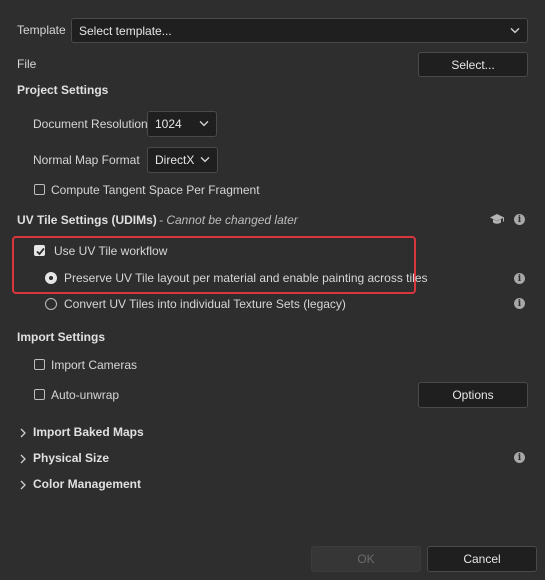 This screenshot has height=580, width=545. I want to click on resolution-dropdown: 1024, so click(182, 124).